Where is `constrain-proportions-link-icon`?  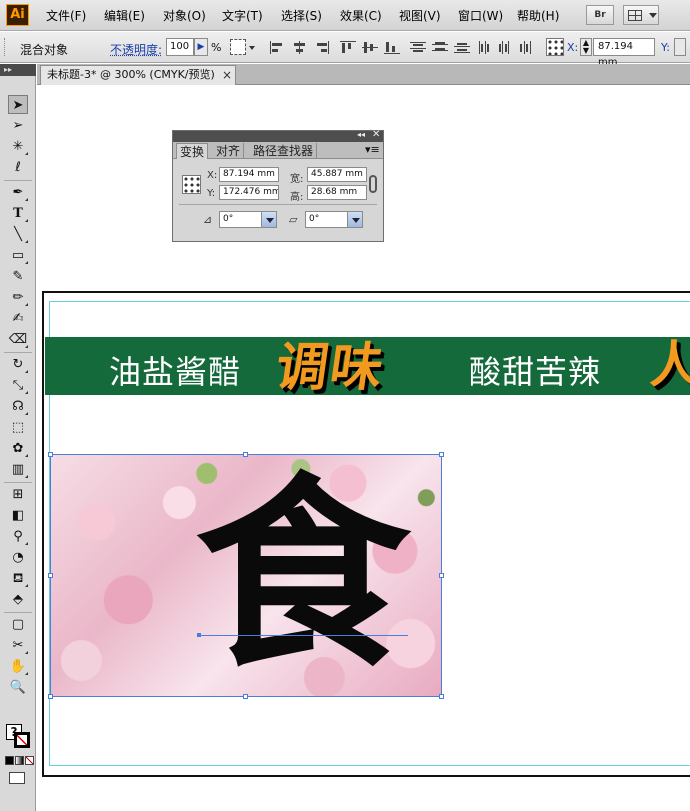 constrain-proportions-link-icon is located at coordinates (373, 184).